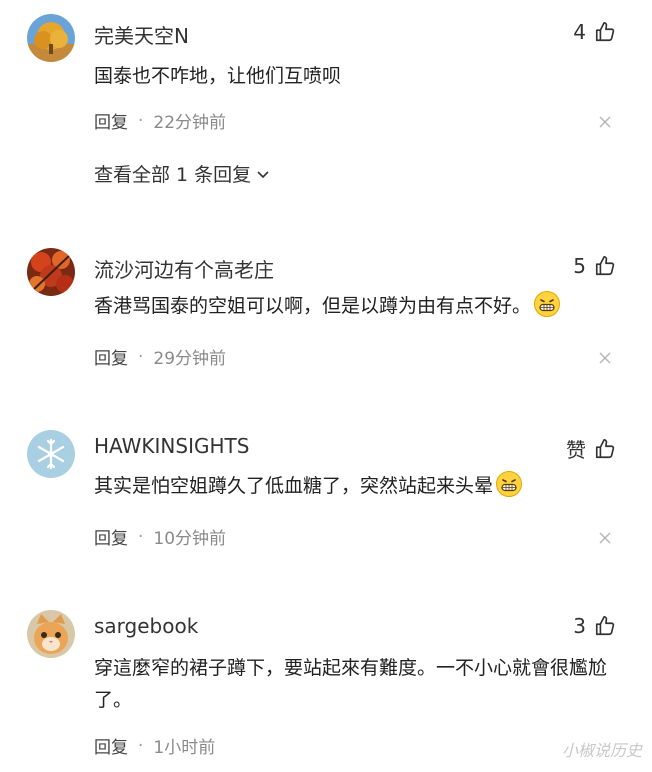  What do you see at coordinates (171, 446) in the screenshot?
I see `username: HAWKINSIGHTS` at bounding box center [171, 446].